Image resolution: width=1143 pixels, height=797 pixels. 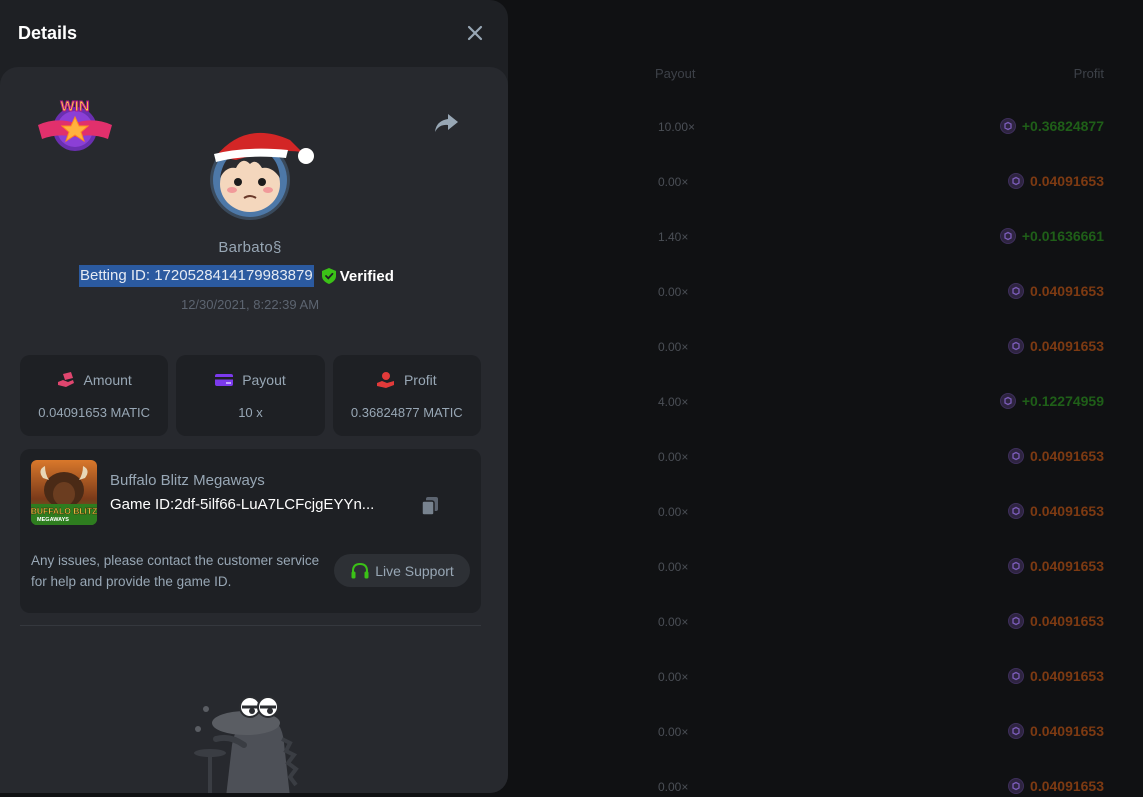 What do you see at coordinates (825, 238) in the screenshot?
I see `table-row: 1.40× +0.01636661` at bounding box center [825, 238].